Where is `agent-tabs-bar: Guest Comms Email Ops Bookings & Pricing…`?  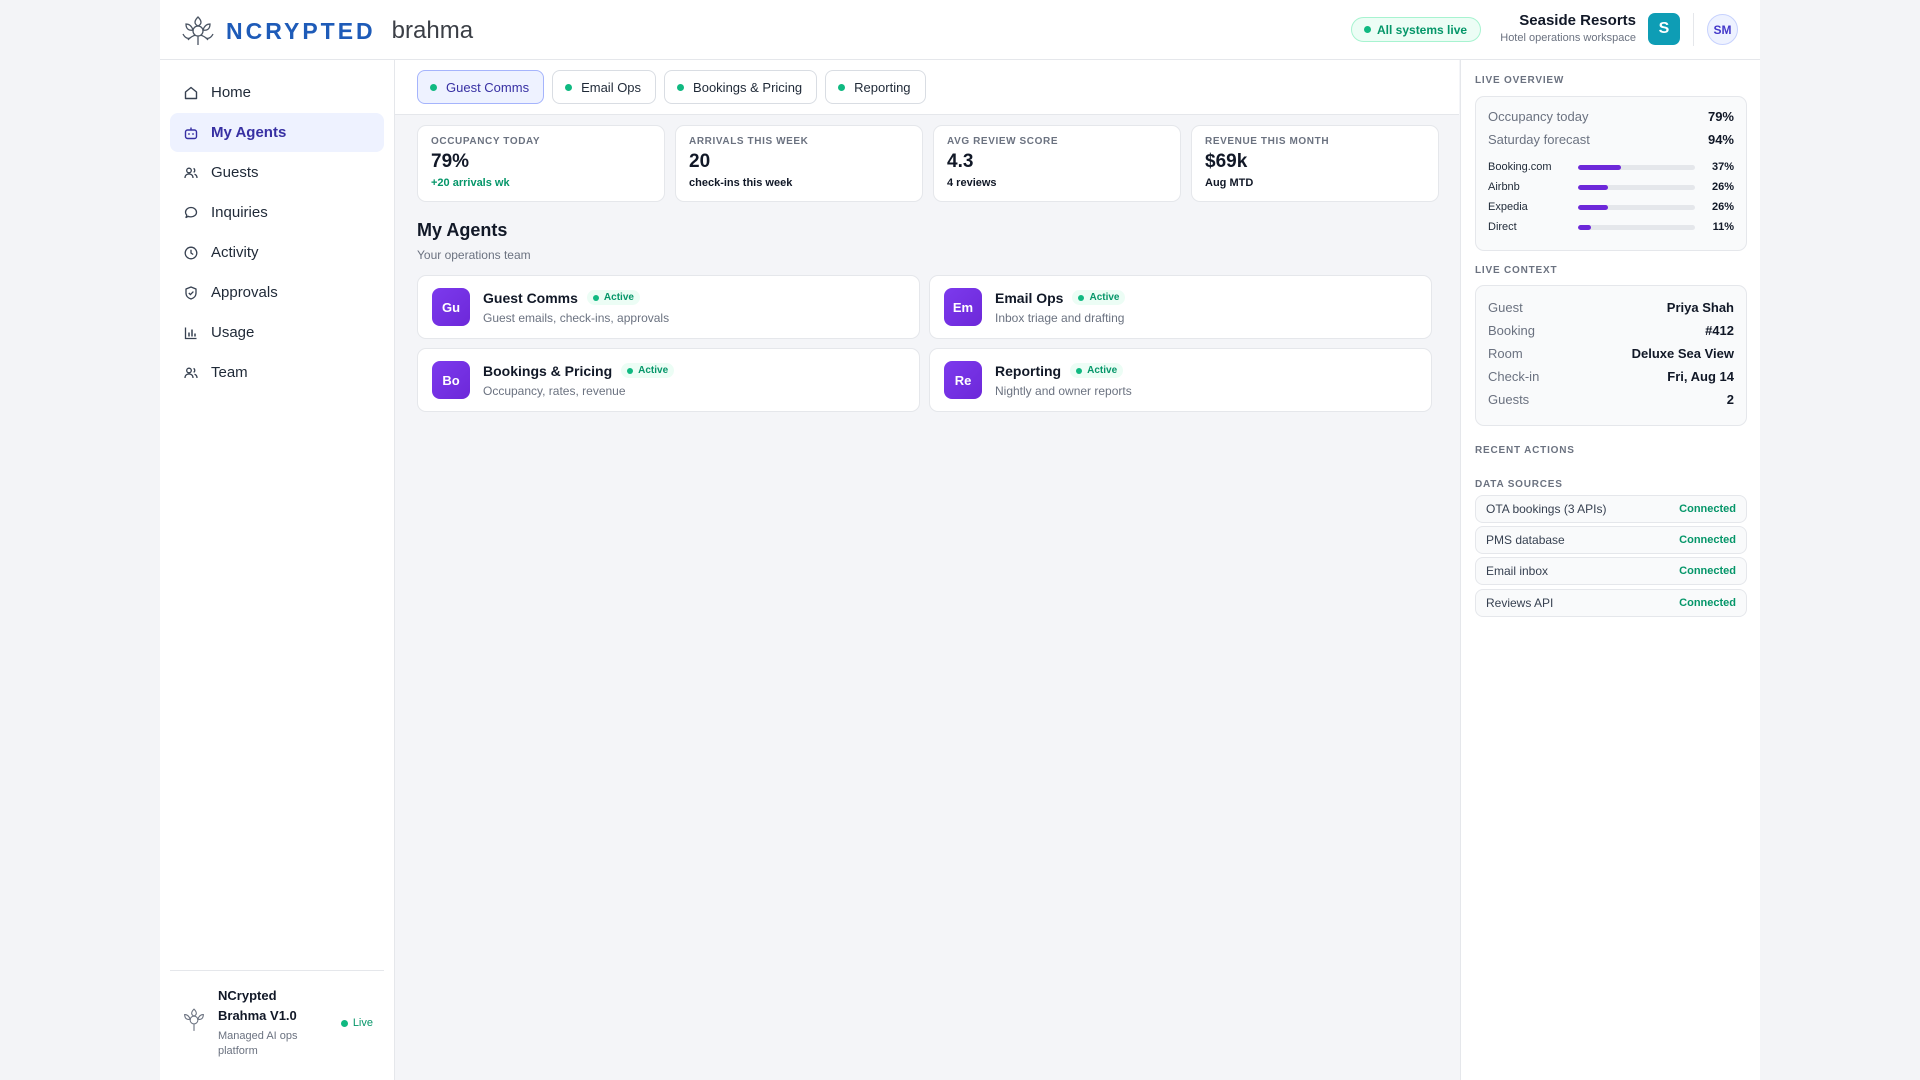 agent-tabs-bar: Guest Comms Email Ops Bookings & Pricing… is located at coordinates (927, 87).